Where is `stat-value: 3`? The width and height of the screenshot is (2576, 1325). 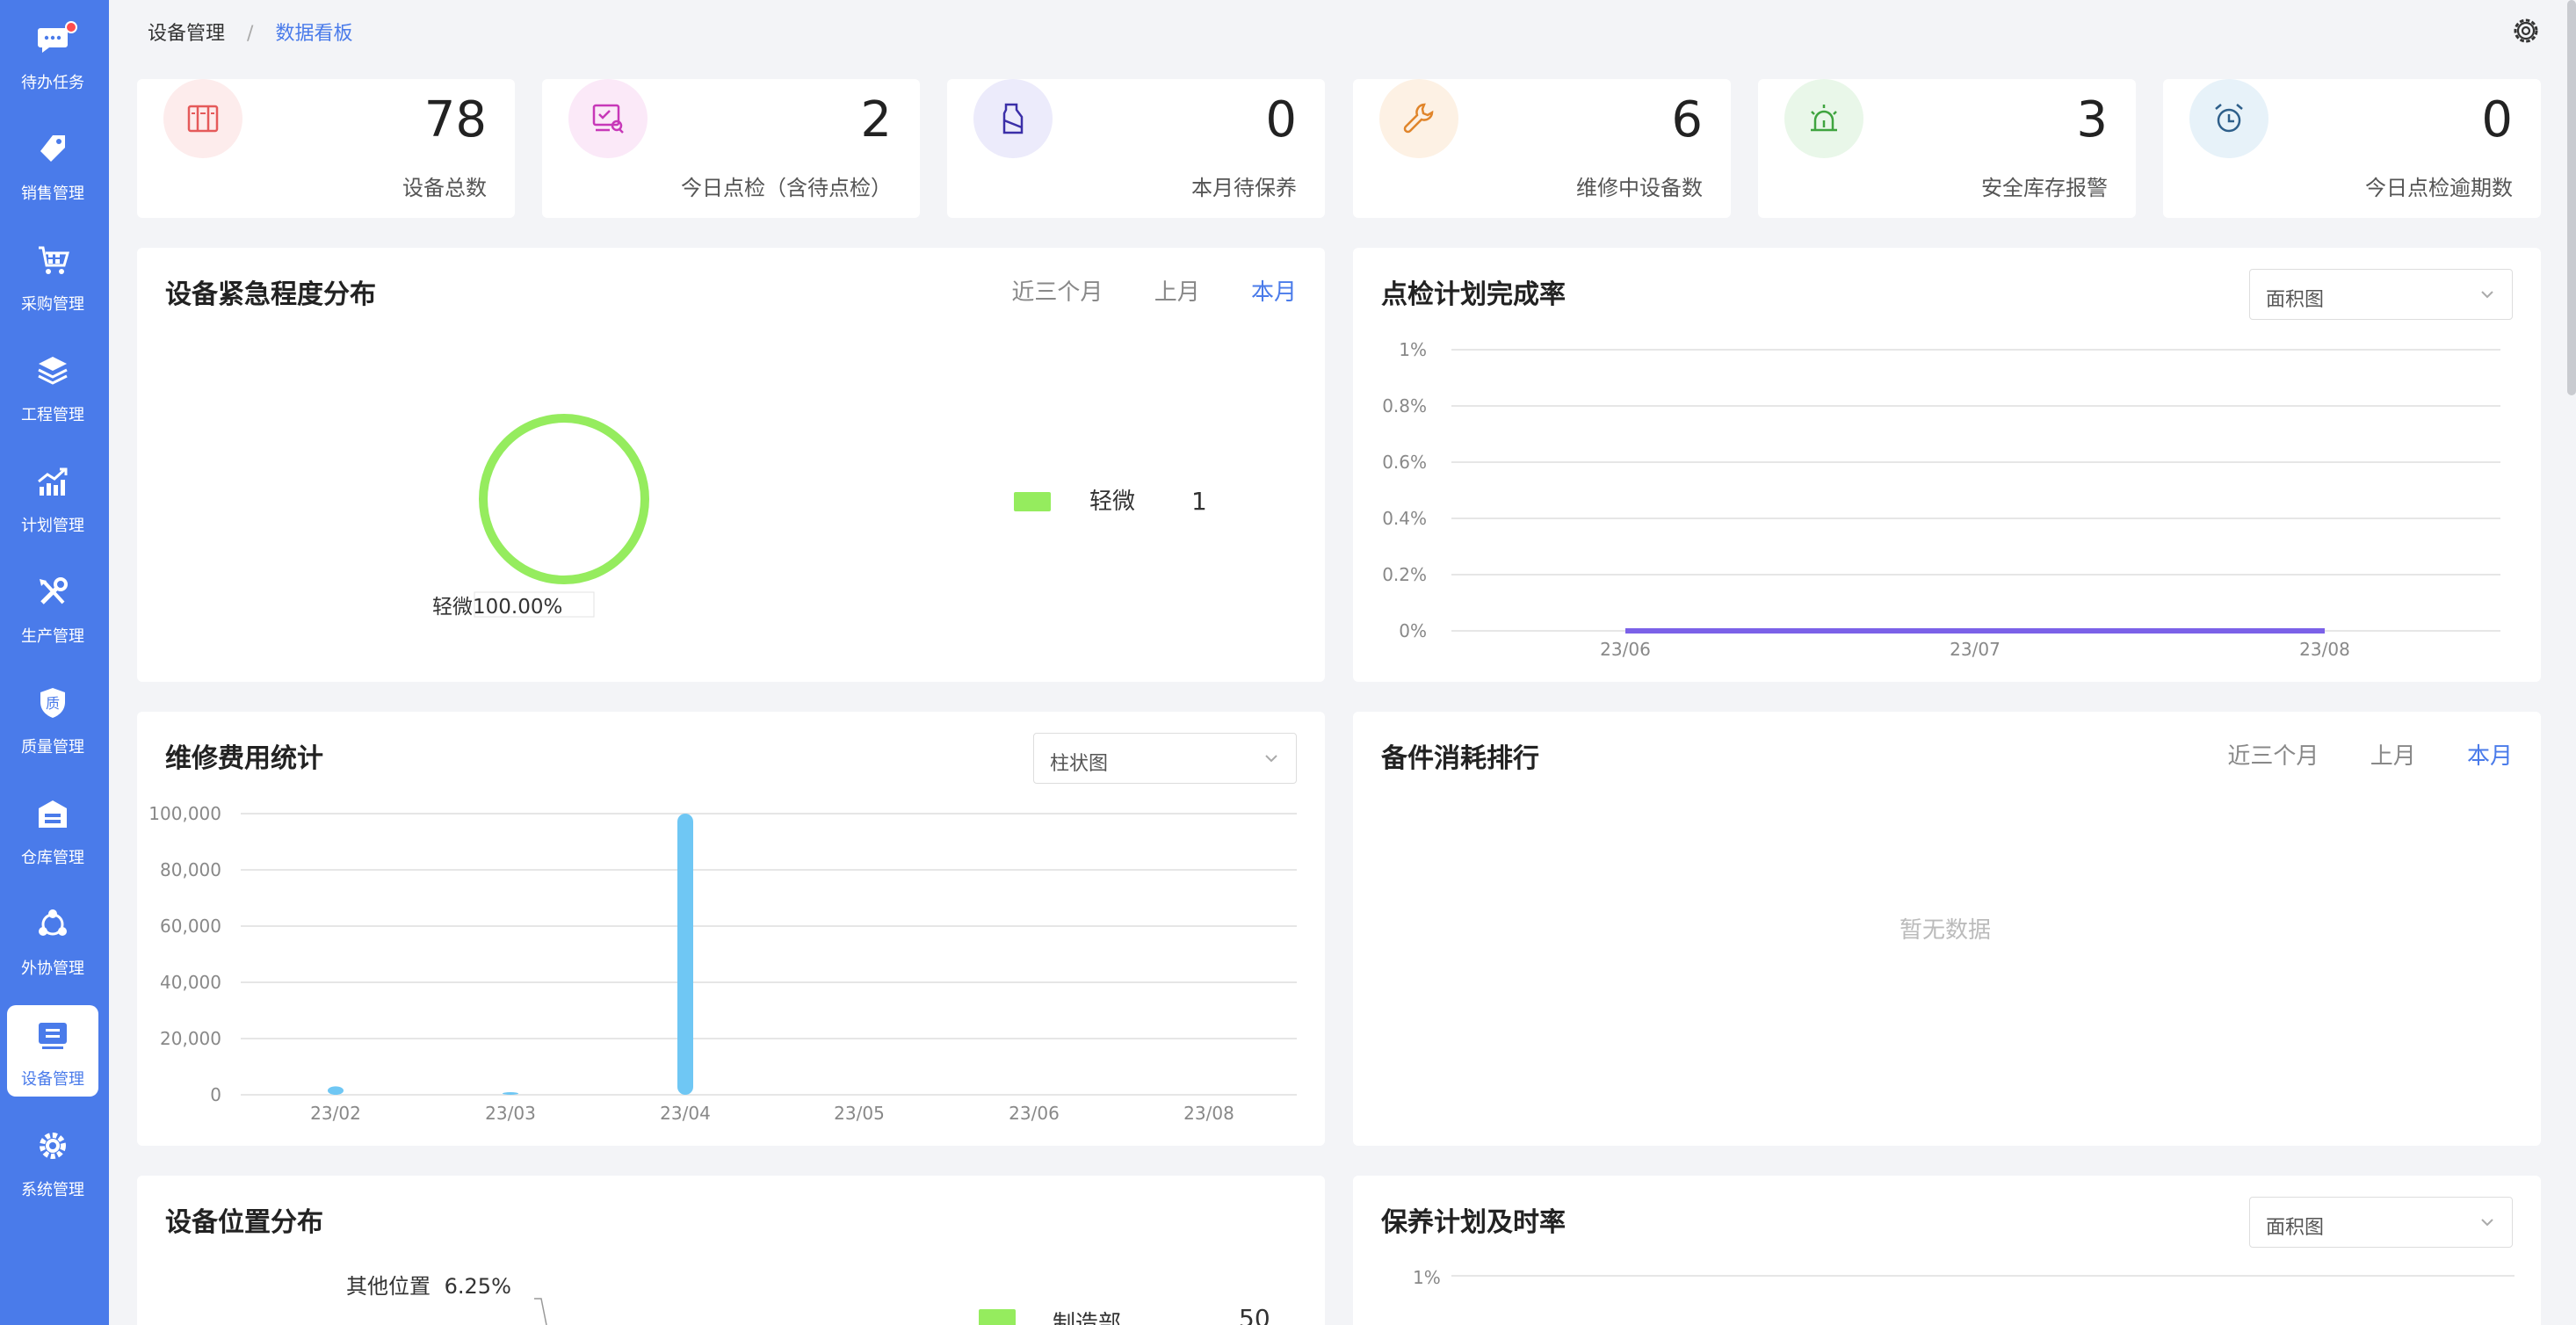 stat-value: 3 is located at coordinates (2092, 120).